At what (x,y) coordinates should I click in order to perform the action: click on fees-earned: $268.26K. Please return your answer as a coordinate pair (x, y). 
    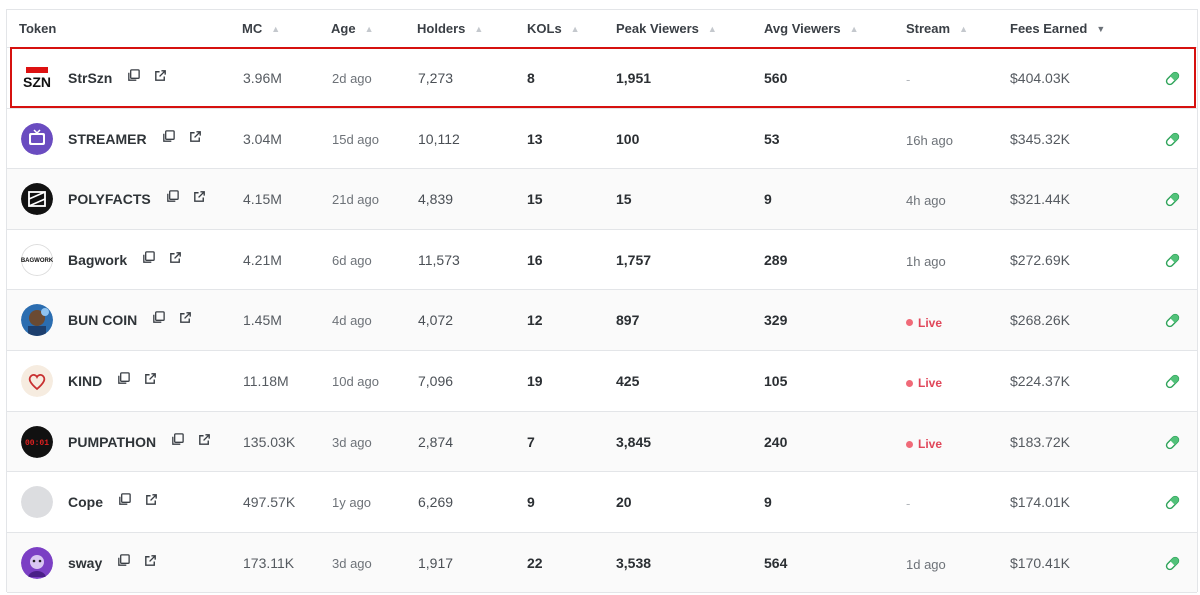
    Looking at the image, I should click on (1040, 320).